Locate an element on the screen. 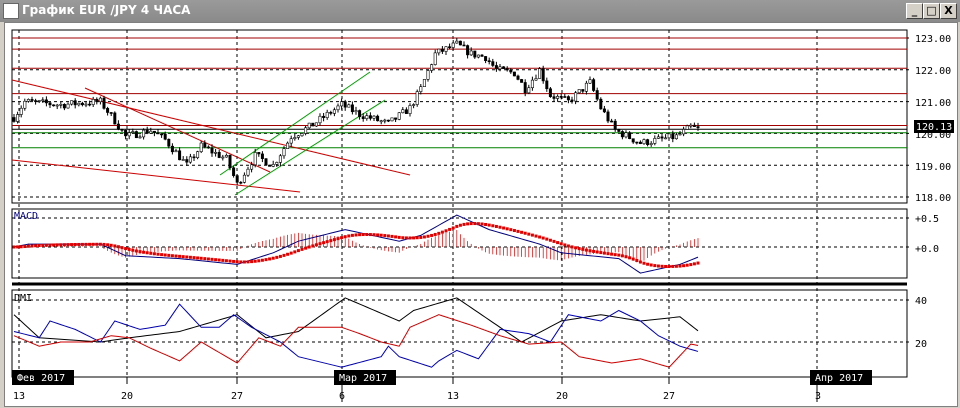 This screenshot has width=960, height=408. day-label: 13 is located at coordinates (19, 396).